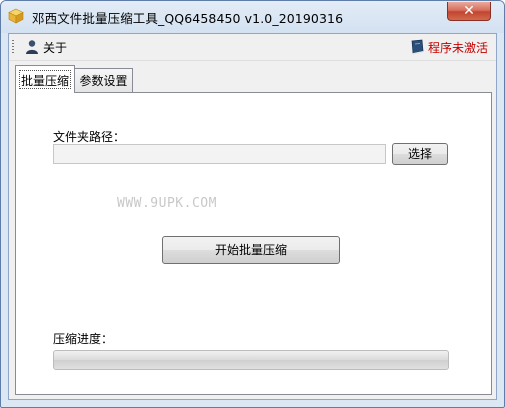  I want to click on toolbar-grip, so click(13, 47).